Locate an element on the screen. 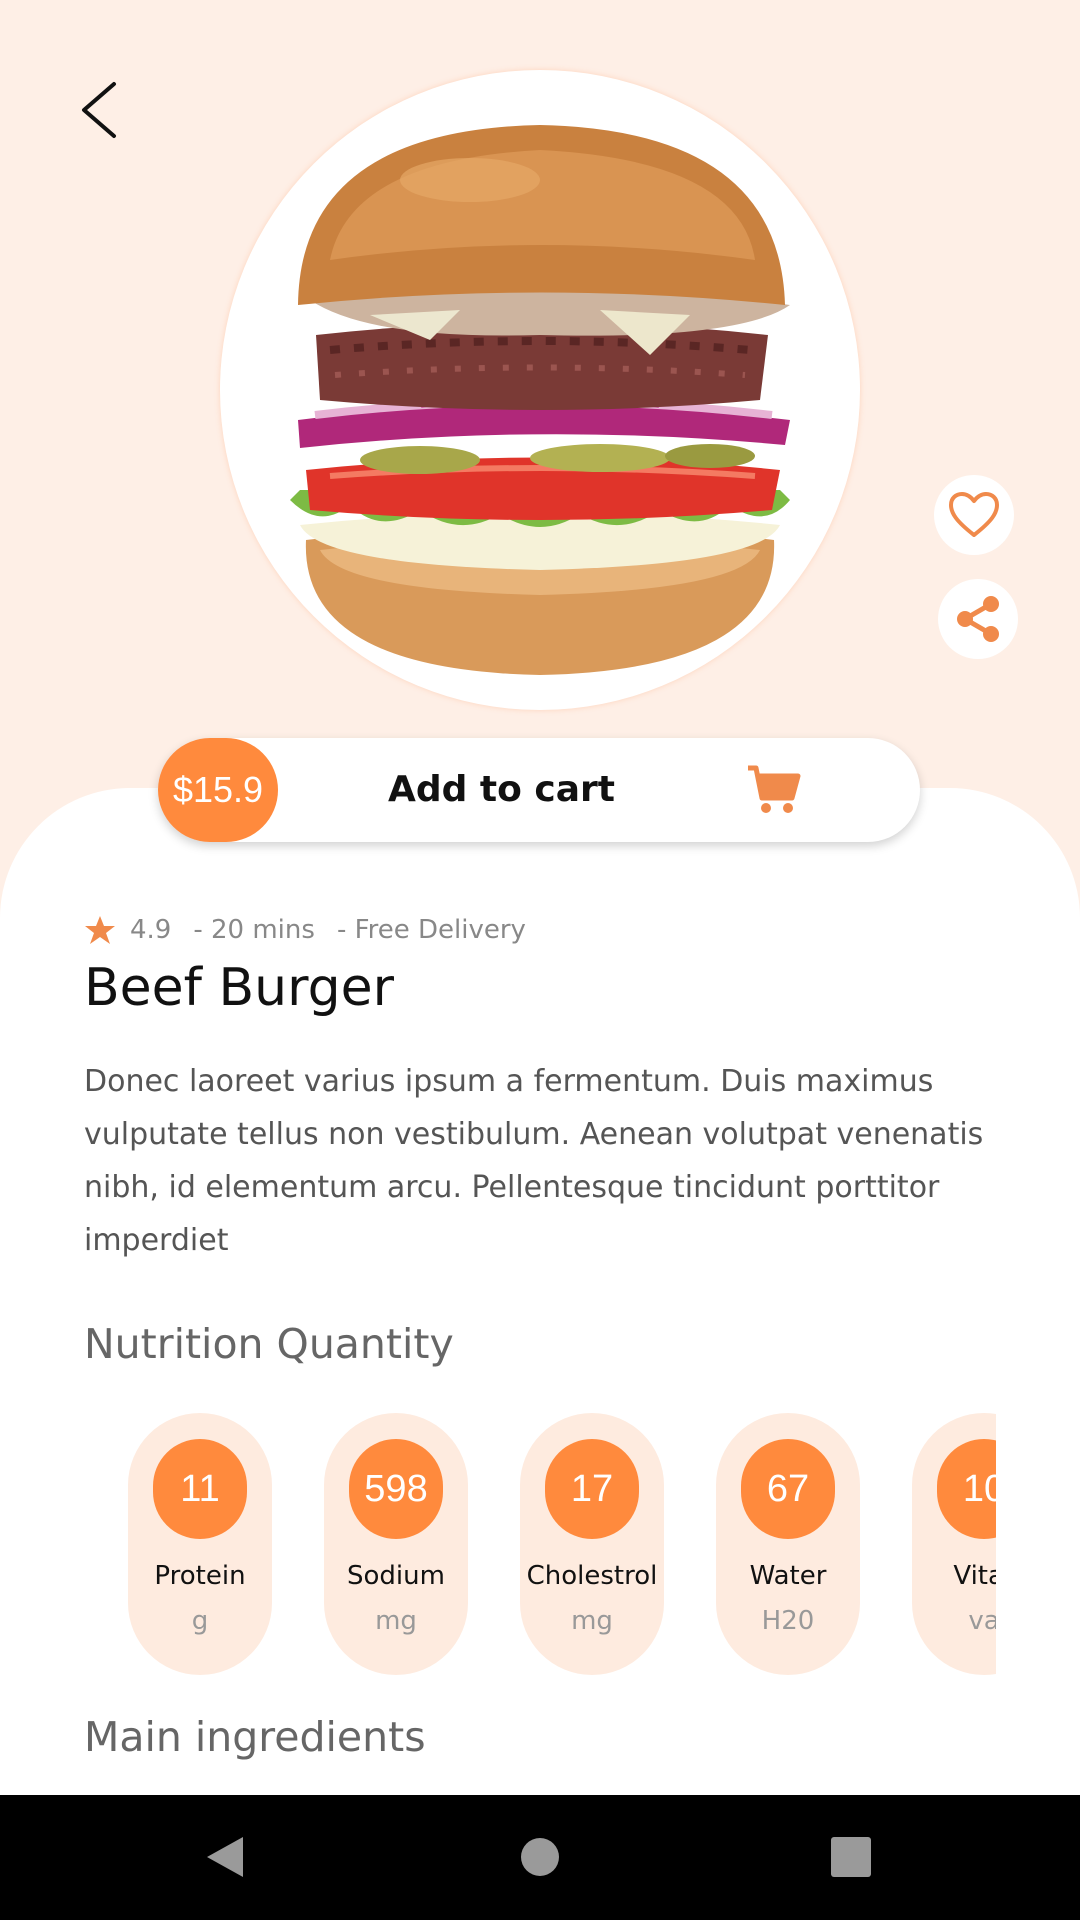 This screenshot has width=1080, height=1920. share-icon is located at coordinates (978, 619).